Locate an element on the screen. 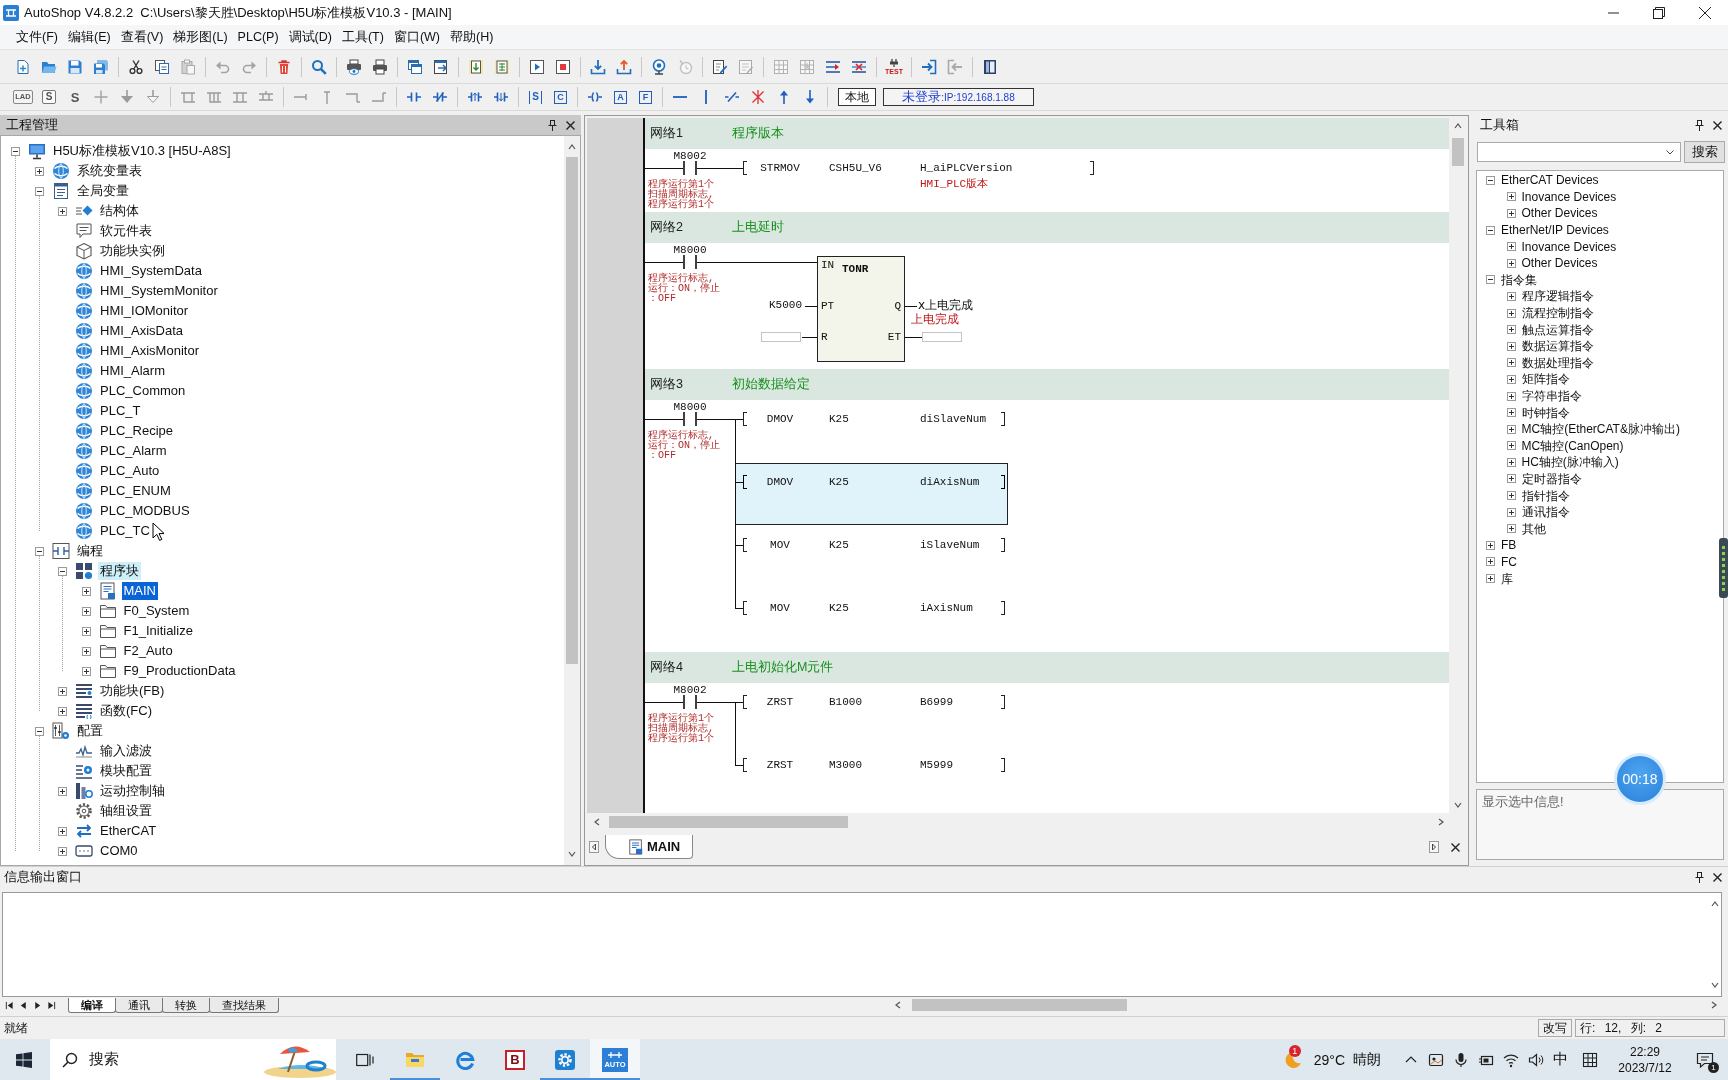 This screenshot has width=1728, height=1080. toolbox-item: 库 is located at coordinates (1507, 578).